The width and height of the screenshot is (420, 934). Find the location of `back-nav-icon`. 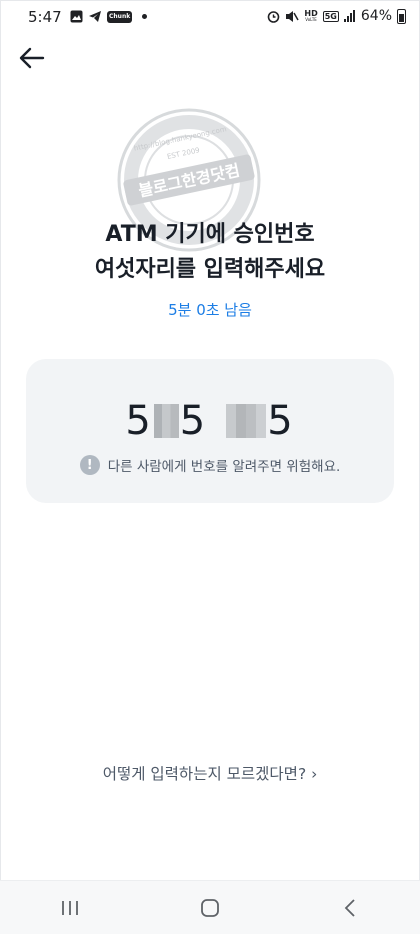

back-nav-icon is located at coordinates (349, 907).